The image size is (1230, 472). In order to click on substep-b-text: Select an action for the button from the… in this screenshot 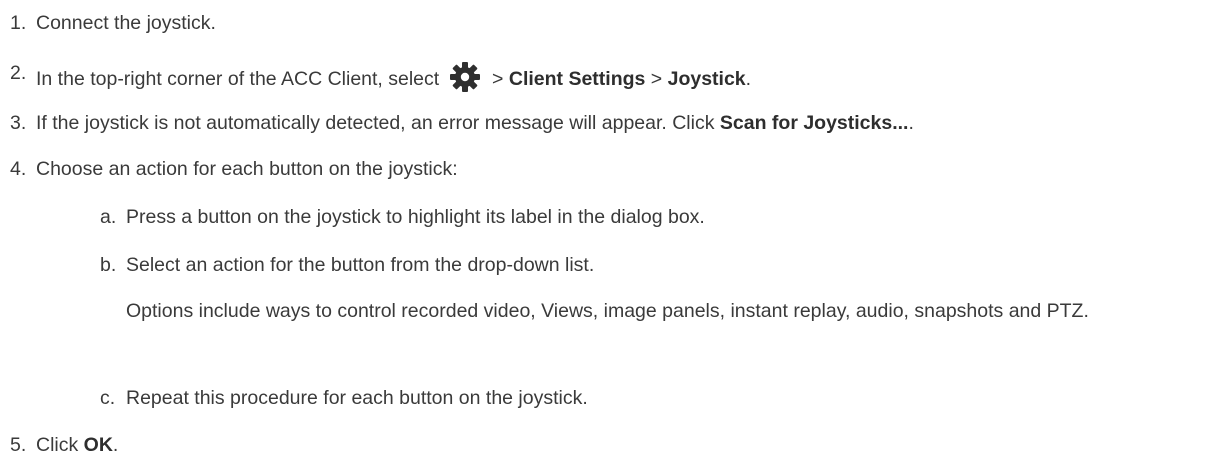, I will do `click(360, 265)`.